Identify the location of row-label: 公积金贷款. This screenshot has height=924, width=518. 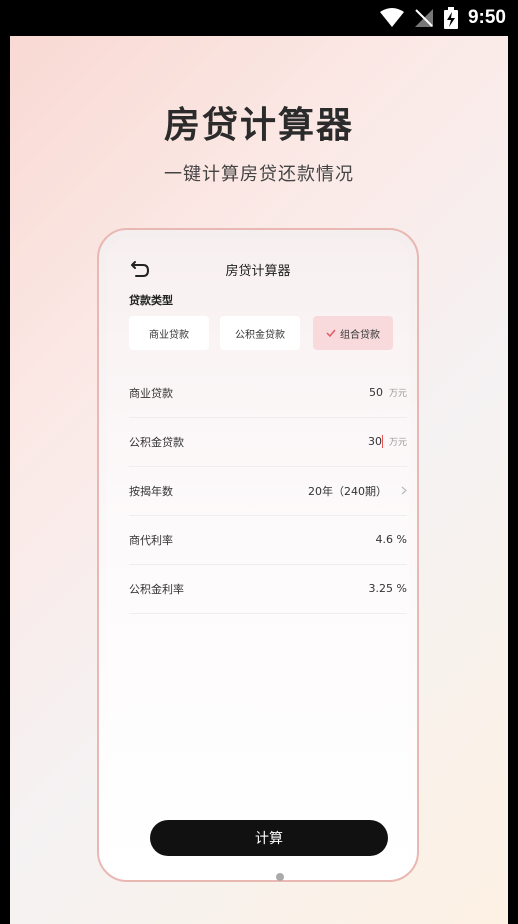
(156, 442).